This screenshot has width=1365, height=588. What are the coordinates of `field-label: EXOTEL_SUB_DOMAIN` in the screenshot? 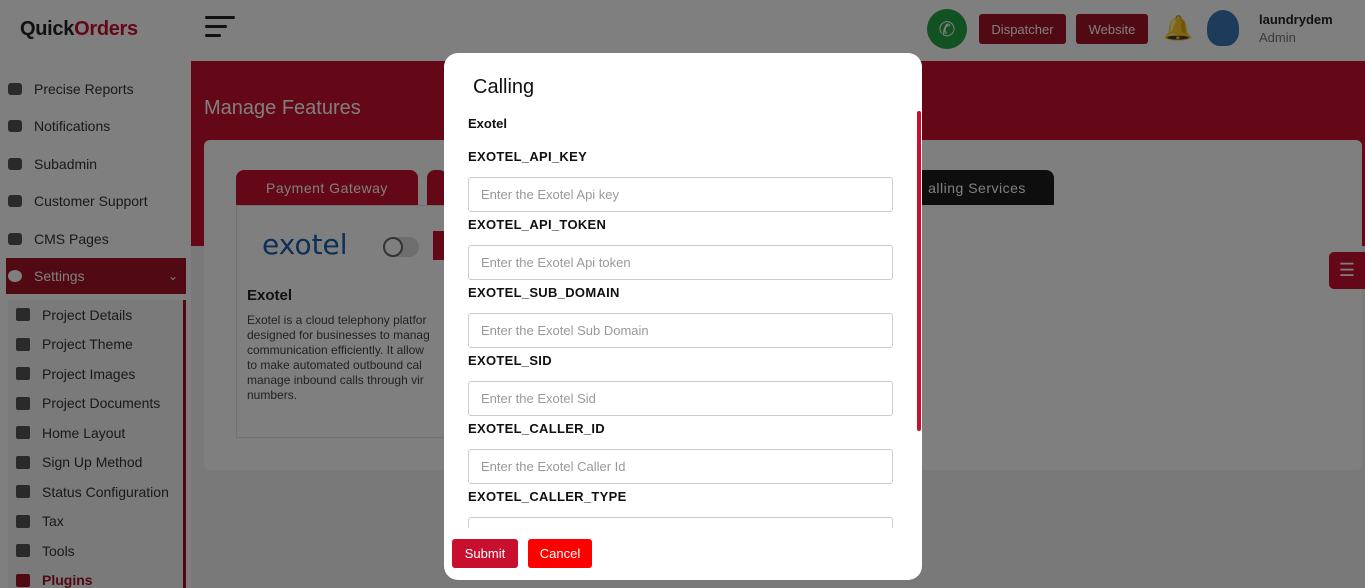 It's located at (544, 292).